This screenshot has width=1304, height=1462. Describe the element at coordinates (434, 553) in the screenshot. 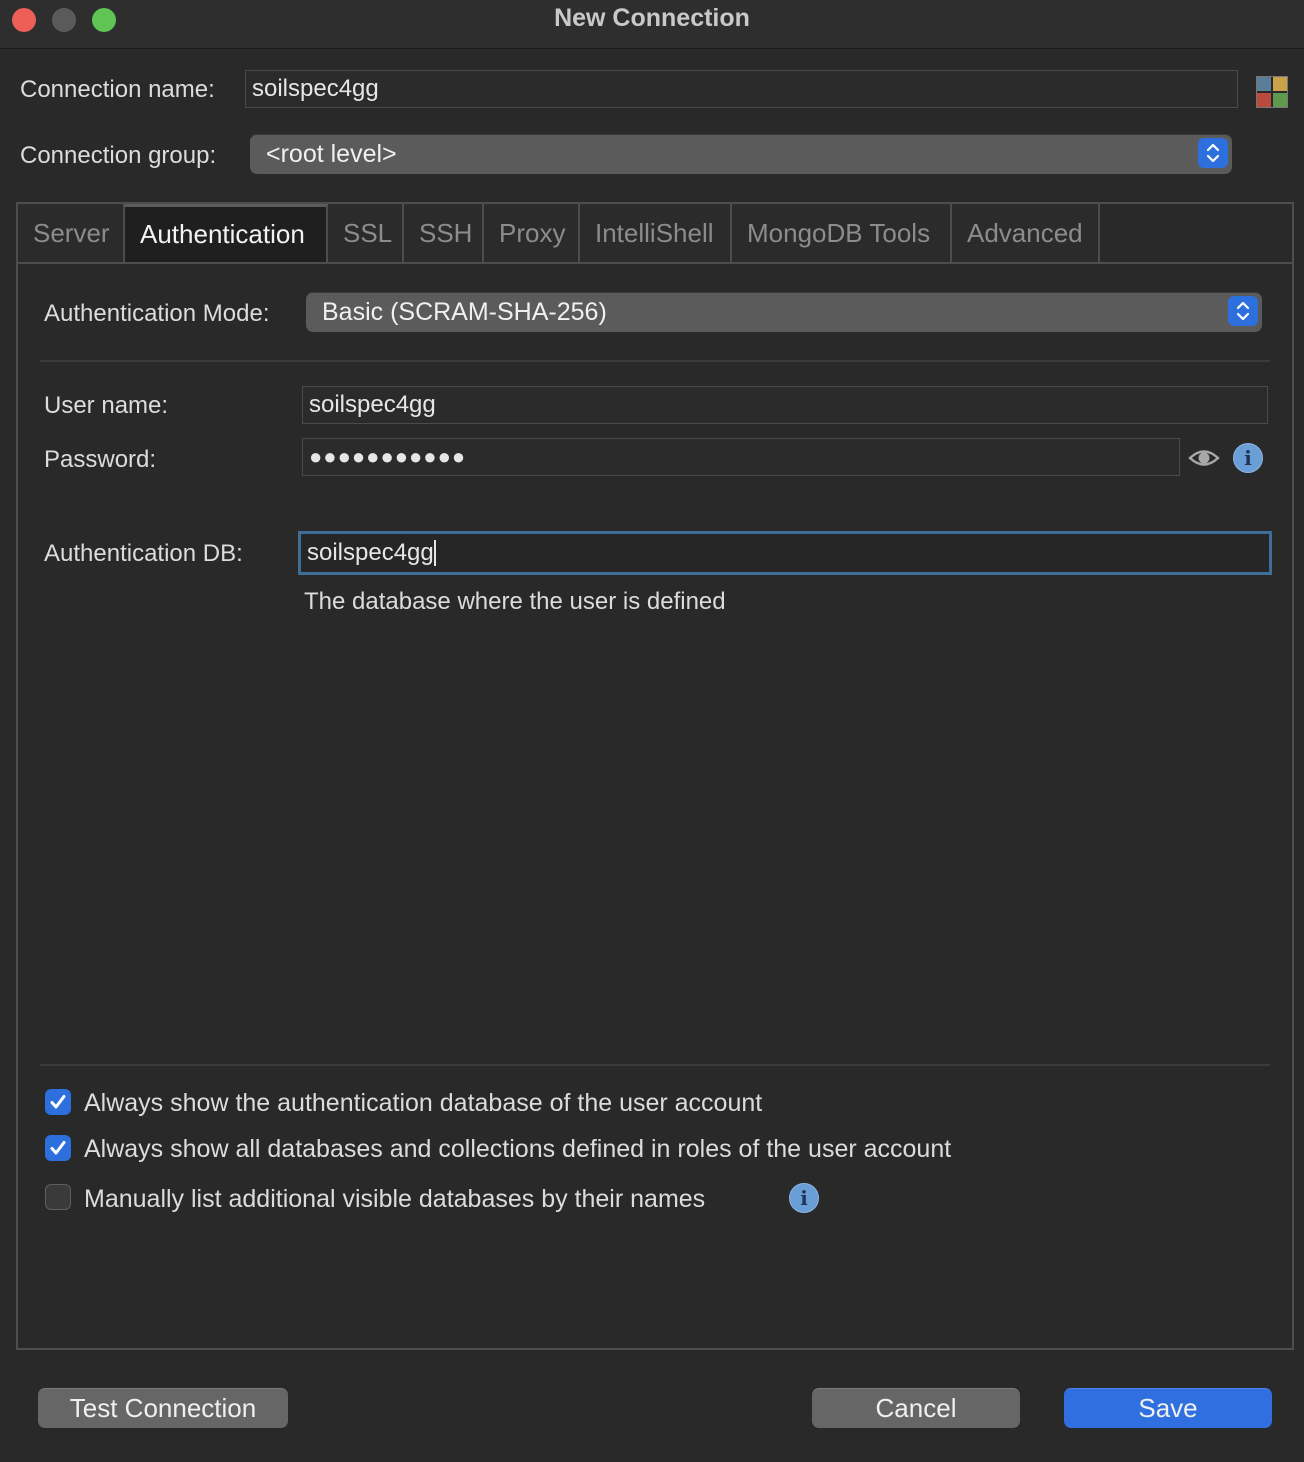

I see `text-cursor` at that location.